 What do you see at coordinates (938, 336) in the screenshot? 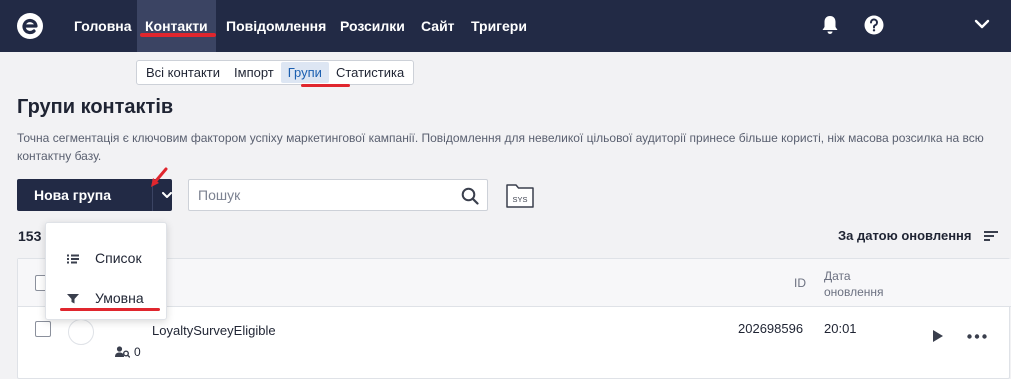
I see `play-icon` at bounding box center [938, 336].